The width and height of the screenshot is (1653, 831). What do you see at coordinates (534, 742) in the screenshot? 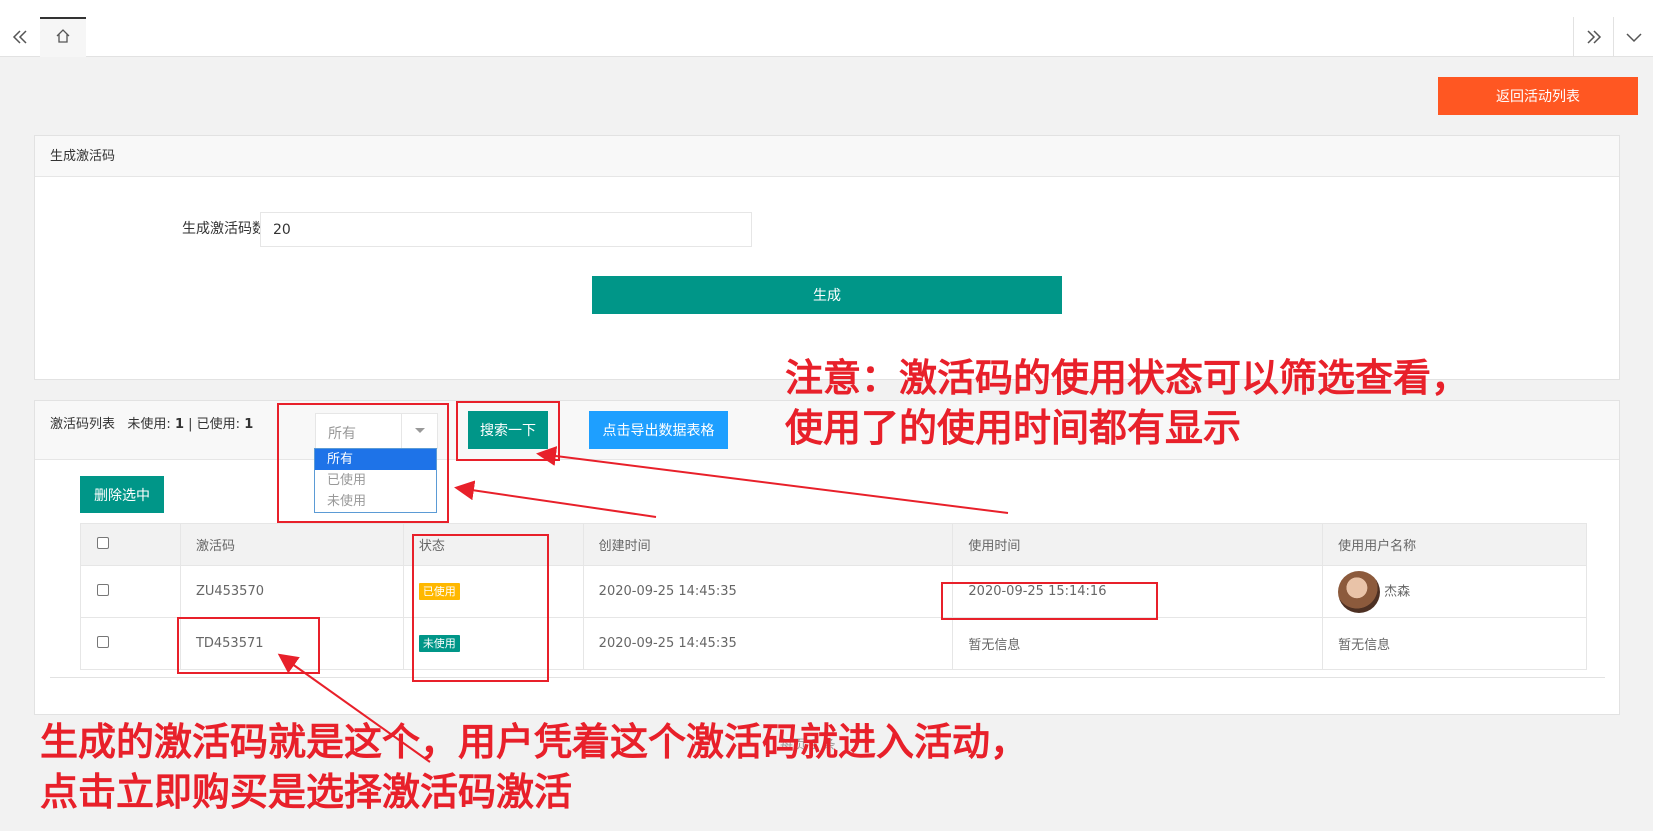
I see `annotation-note-code-line1: 生成的激活码就是这个，用户凭着这个激活码就进入活动，` at bounding box center [534, 742].